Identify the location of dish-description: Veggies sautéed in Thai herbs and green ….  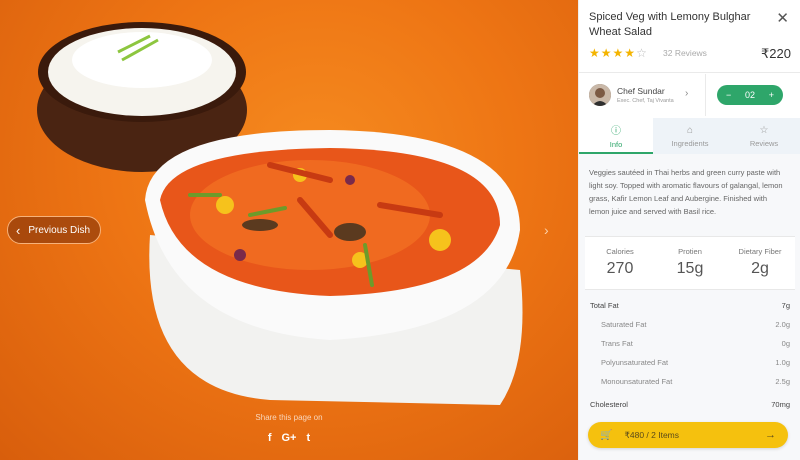
(686, 192).